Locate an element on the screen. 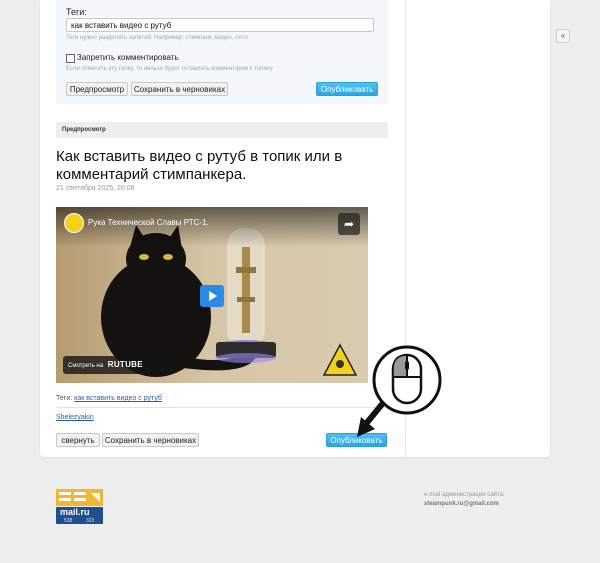 The image size is (600, 563). mailru-count-a: 538 is located at coordinates (68, 521).